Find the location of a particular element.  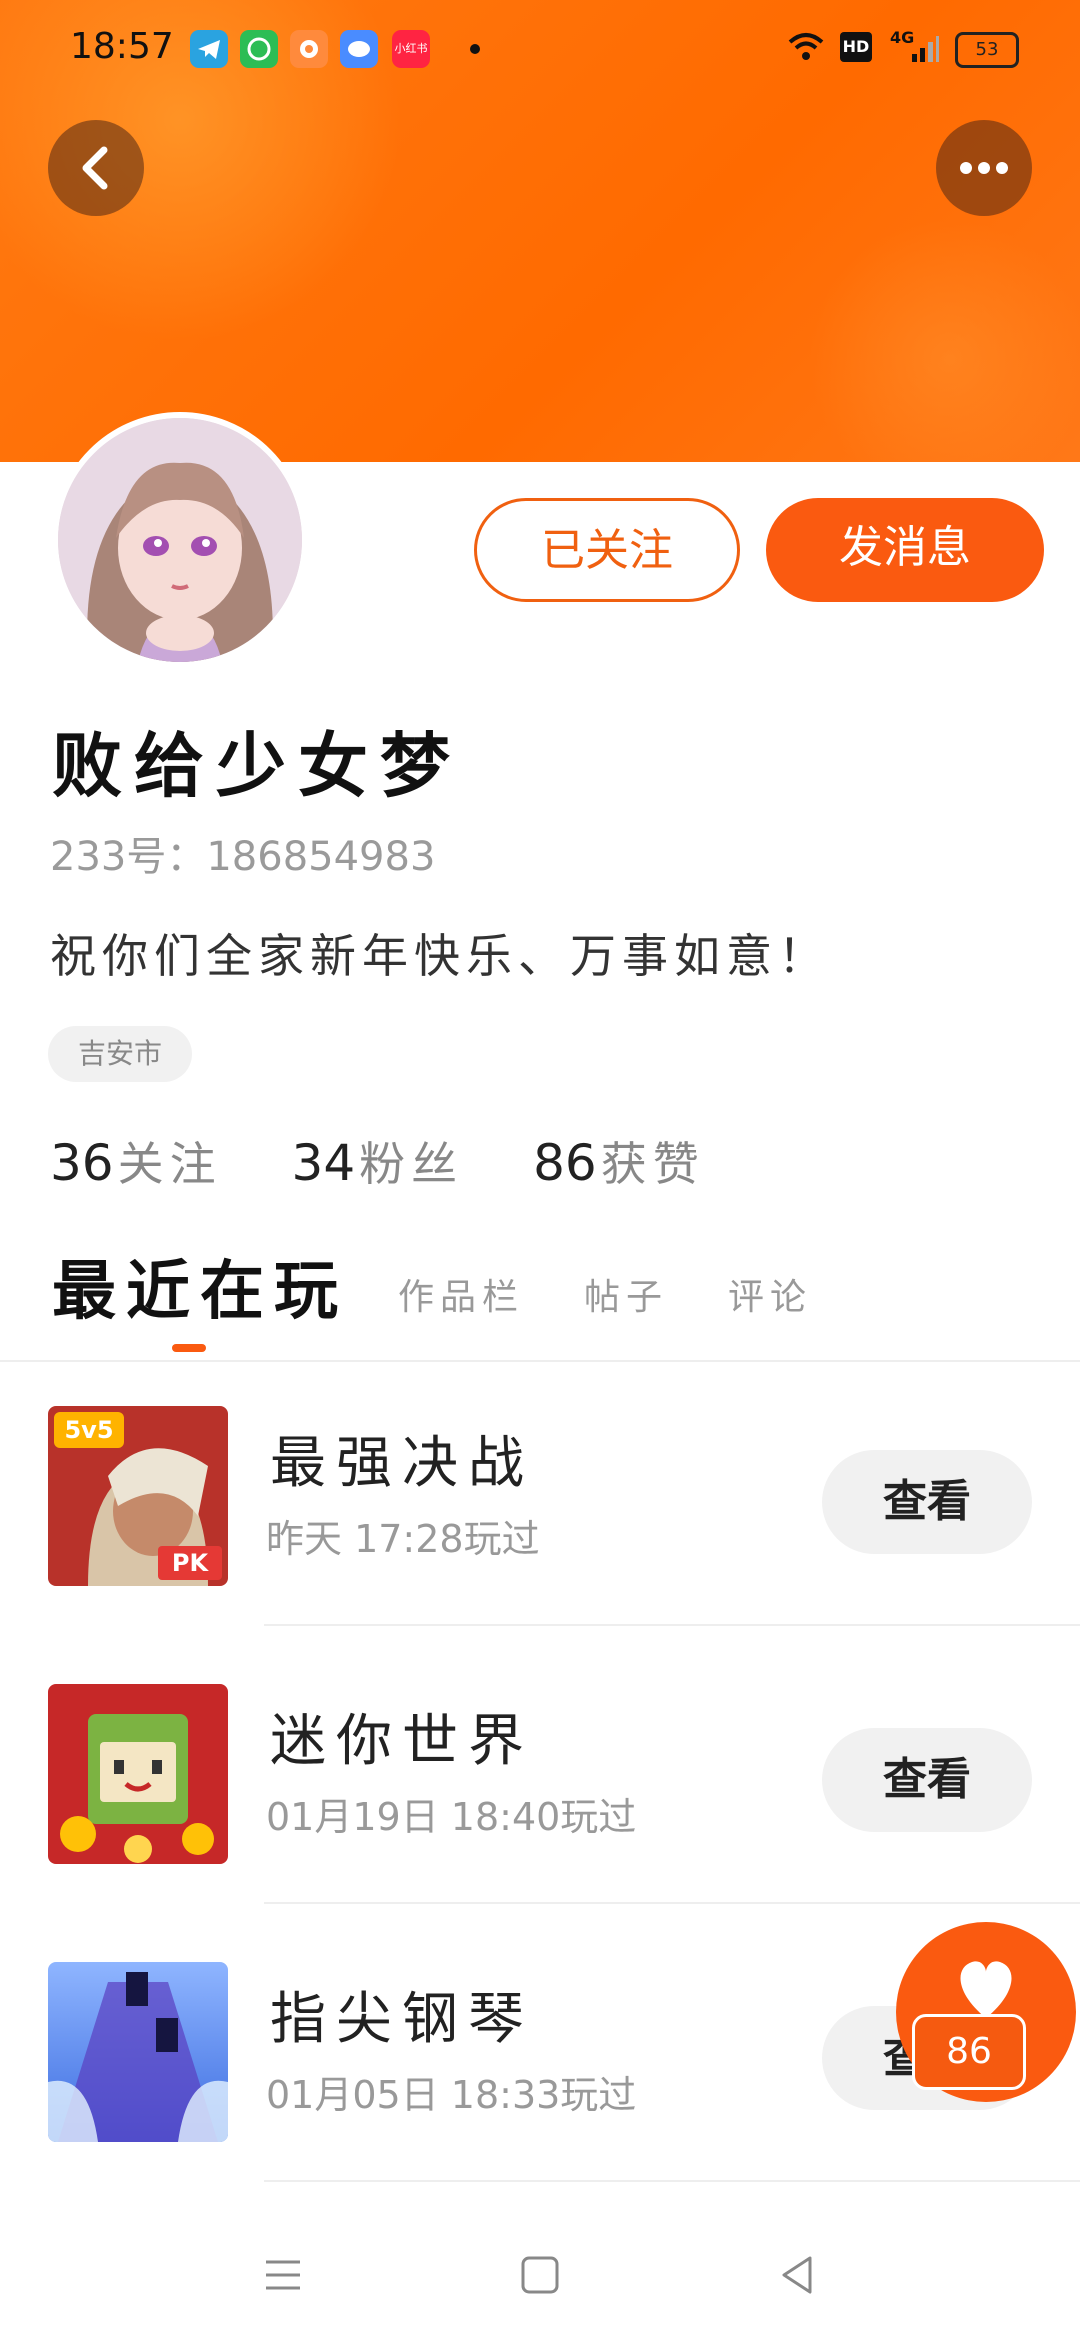

likes-label: 获赞 is located at coordinates (652, 1164).